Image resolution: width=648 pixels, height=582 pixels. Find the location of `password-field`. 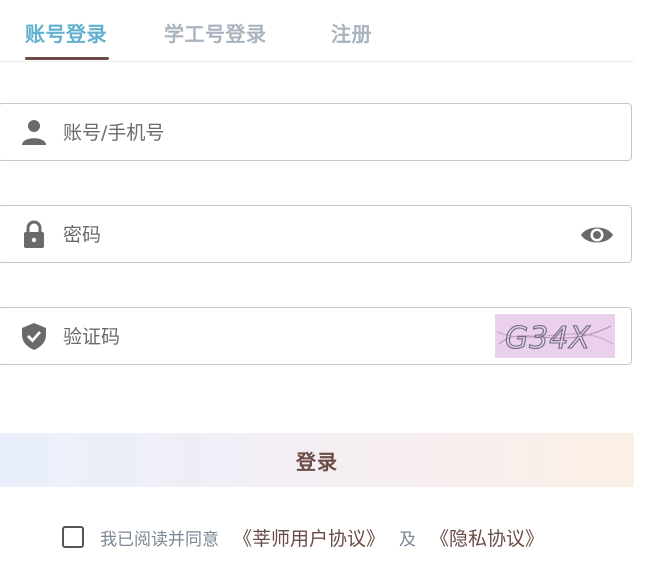

password-field is located at coordinates (316, 234).